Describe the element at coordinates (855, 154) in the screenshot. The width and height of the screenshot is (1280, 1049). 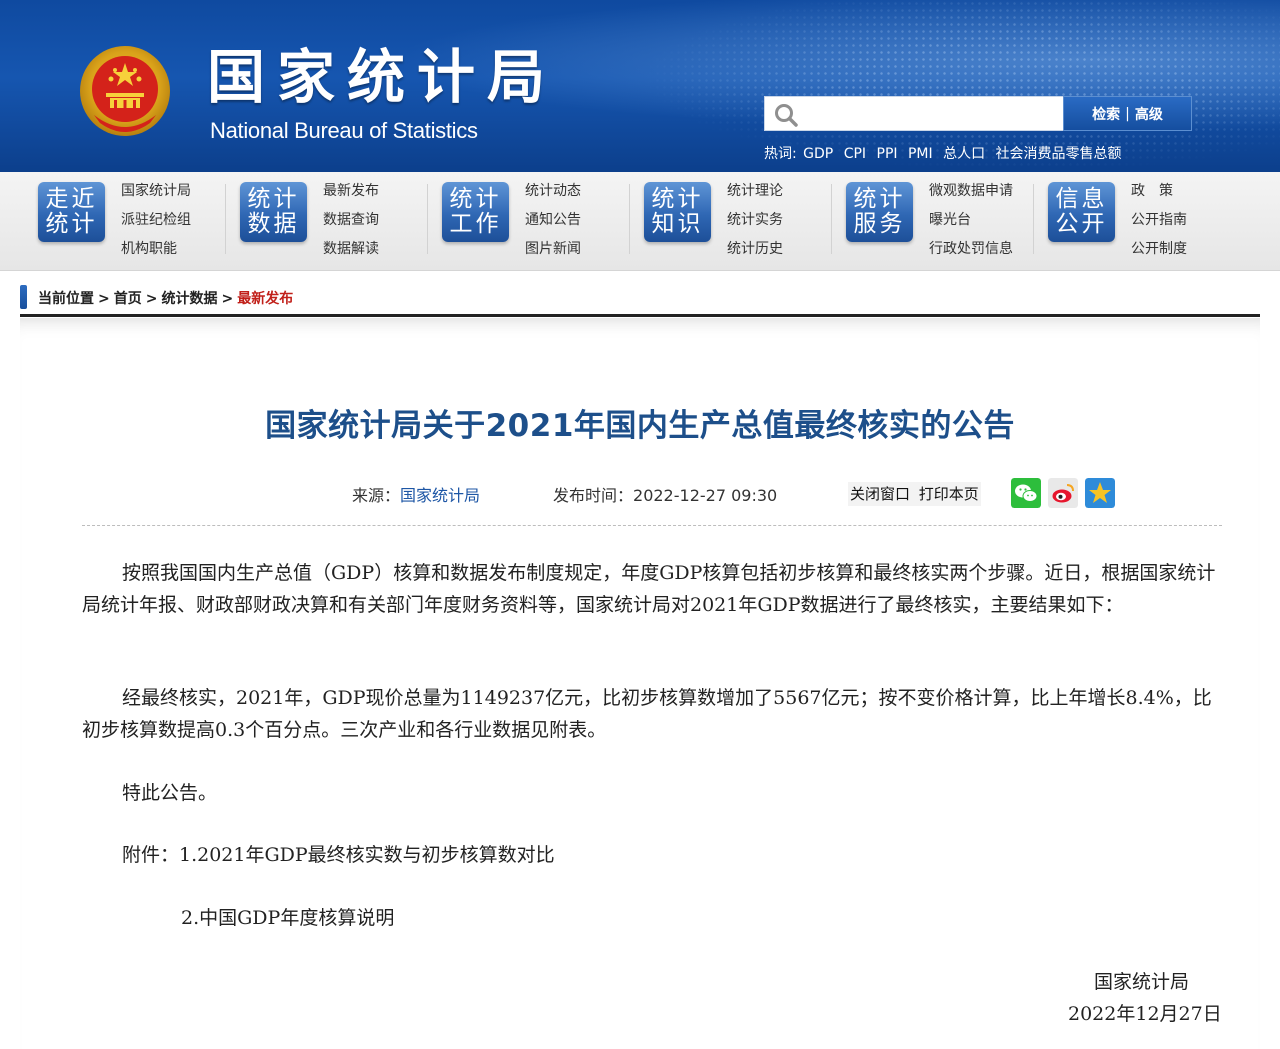
I see `hot-word-link: CPI` at that location.